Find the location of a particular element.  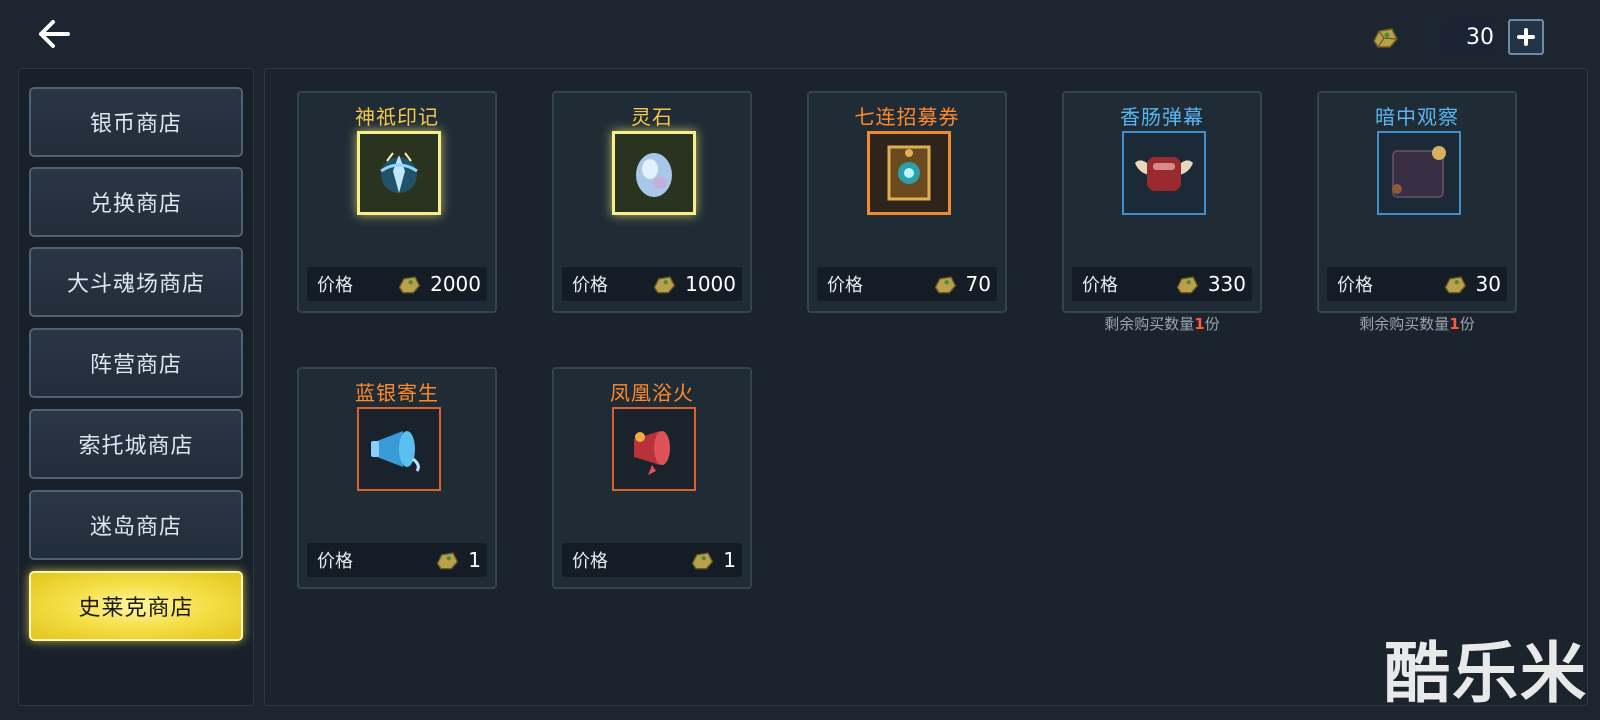

tab-label: 索托城商店 is located at coordinates (136, 446).